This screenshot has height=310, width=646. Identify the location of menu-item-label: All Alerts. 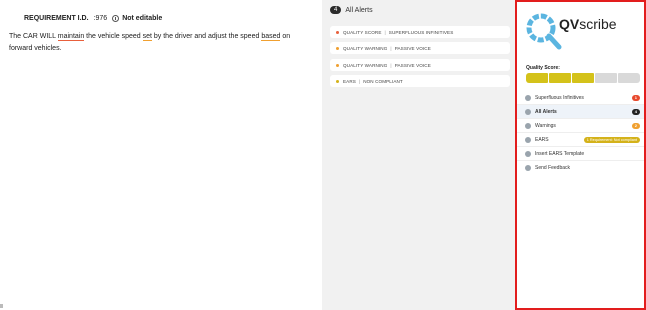
(546, 111).